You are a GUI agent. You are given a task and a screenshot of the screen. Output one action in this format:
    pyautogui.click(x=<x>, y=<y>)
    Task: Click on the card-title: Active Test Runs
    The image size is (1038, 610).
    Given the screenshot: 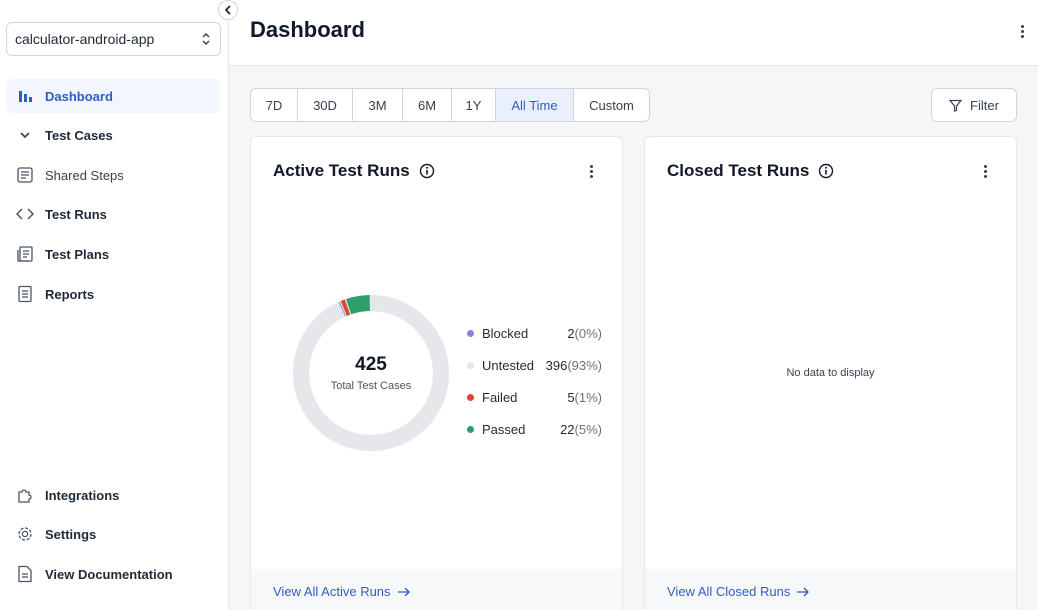 What is the action you would take?
    pyautogui.click(x=354, y=171)
    